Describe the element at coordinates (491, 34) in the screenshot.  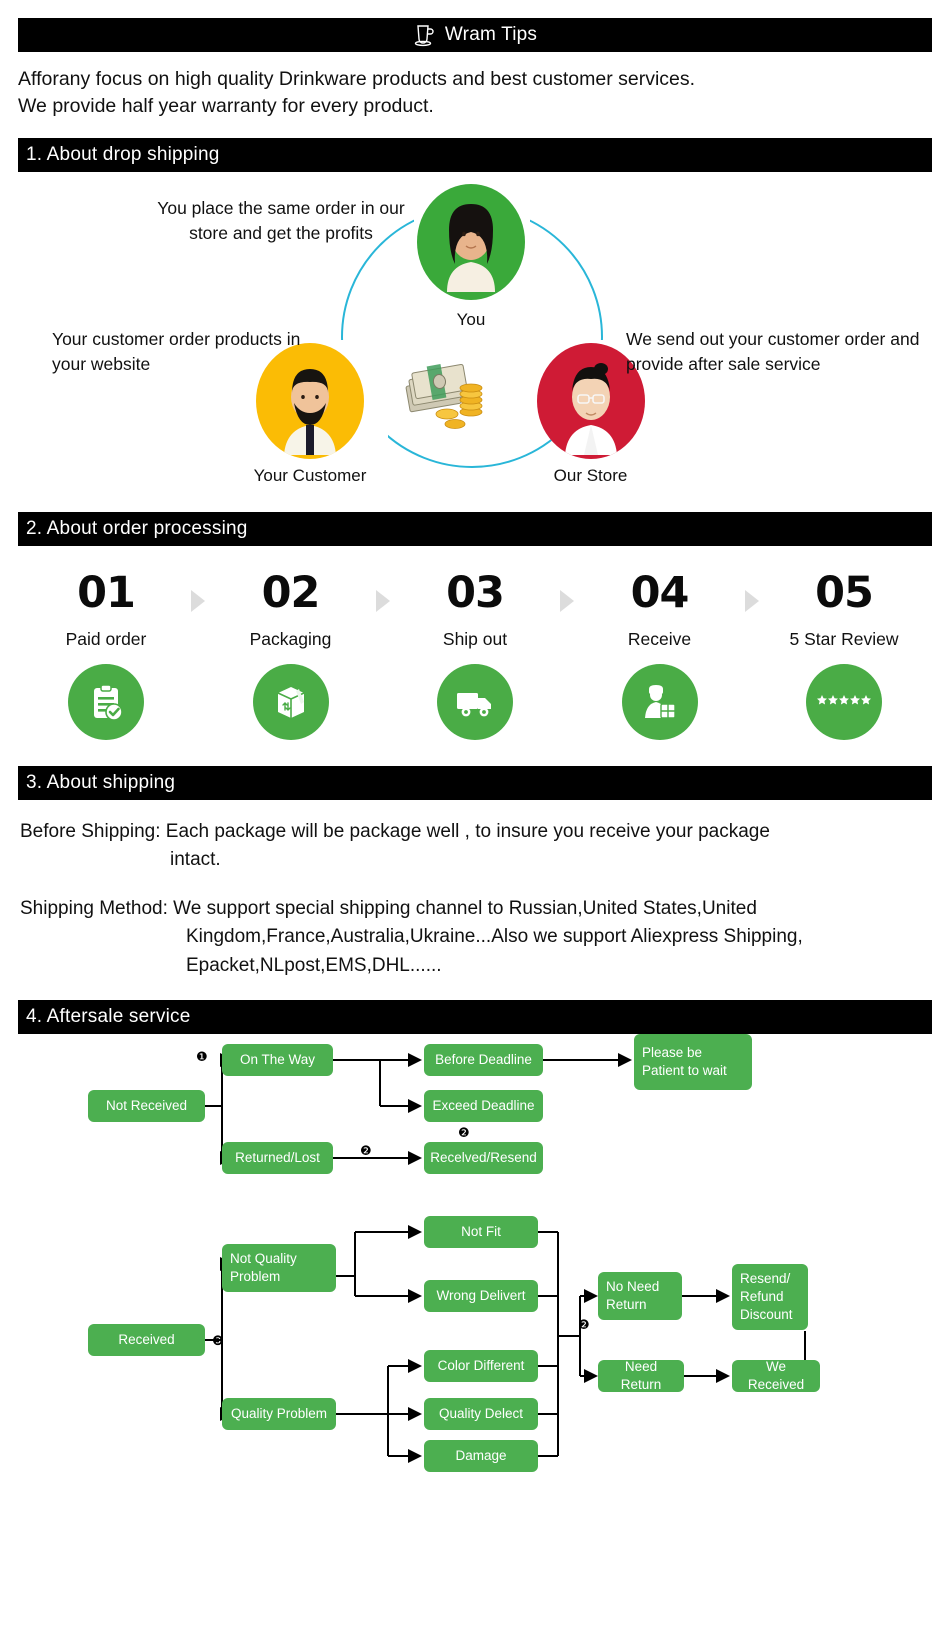
I see `header-title: Wram Tips` at that location.